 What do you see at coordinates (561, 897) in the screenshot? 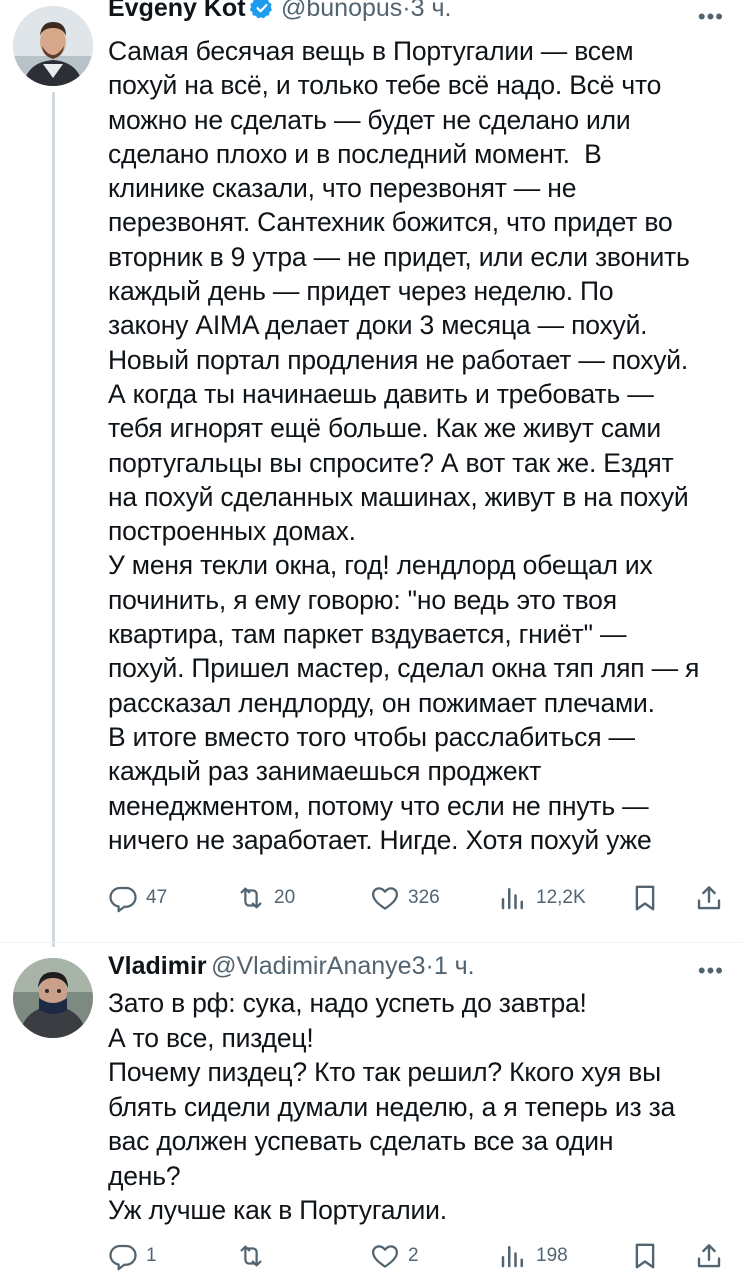
I see `views-count: 12,2K` at bounding box center [561, 897].